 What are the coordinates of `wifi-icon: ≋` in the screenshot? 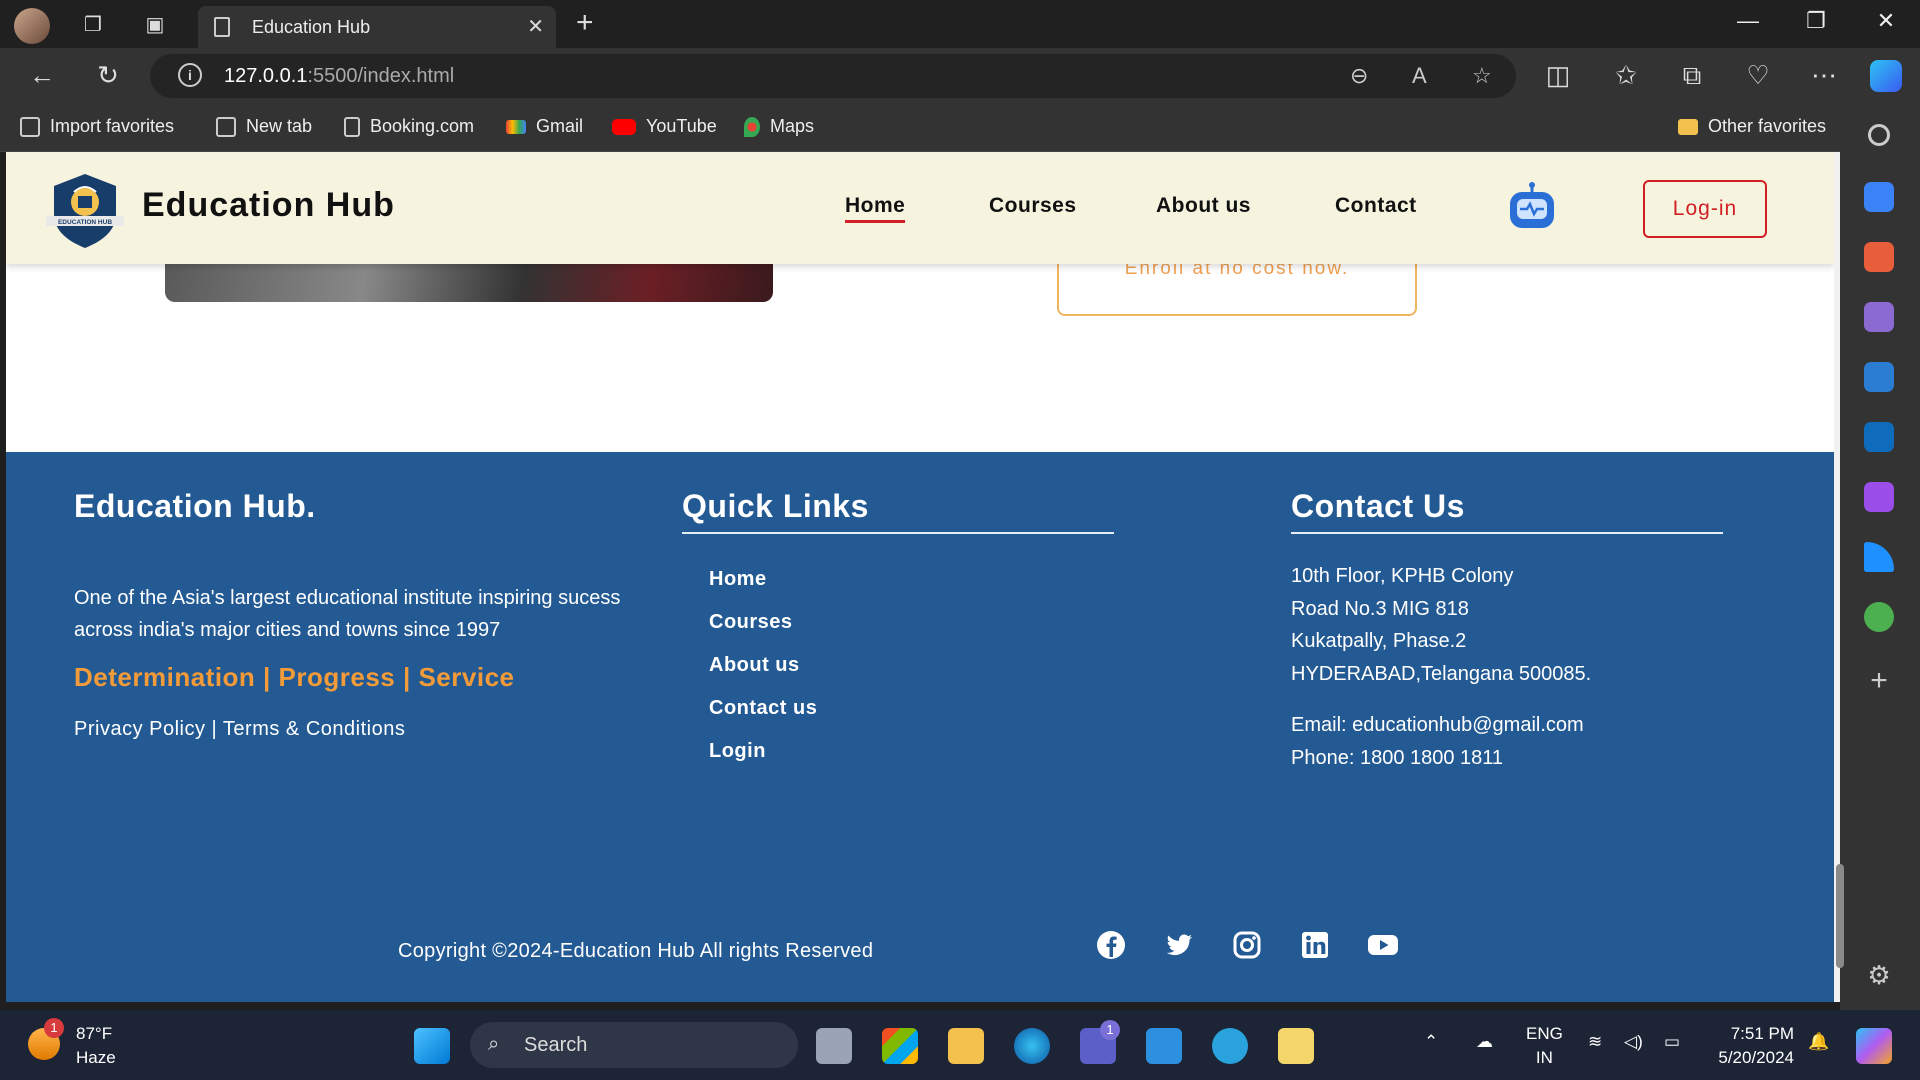 It's located at (1595, 1042).